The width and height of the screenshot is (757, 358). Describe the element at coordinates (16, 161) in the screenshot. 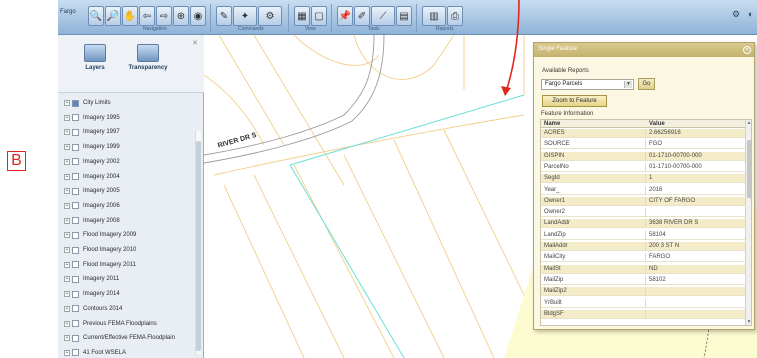

I see `annotation-letter-b: B` at that location.